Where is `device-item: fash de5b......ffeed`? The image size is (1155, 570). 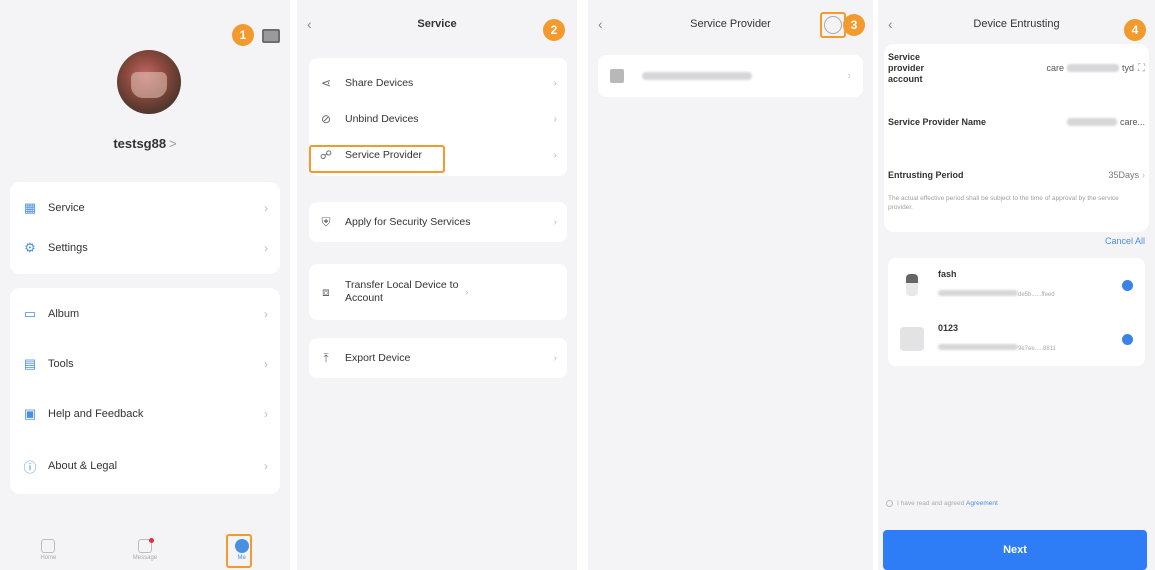
device-item: fash de5b......ffeed is located at coordinates (1016, 285).